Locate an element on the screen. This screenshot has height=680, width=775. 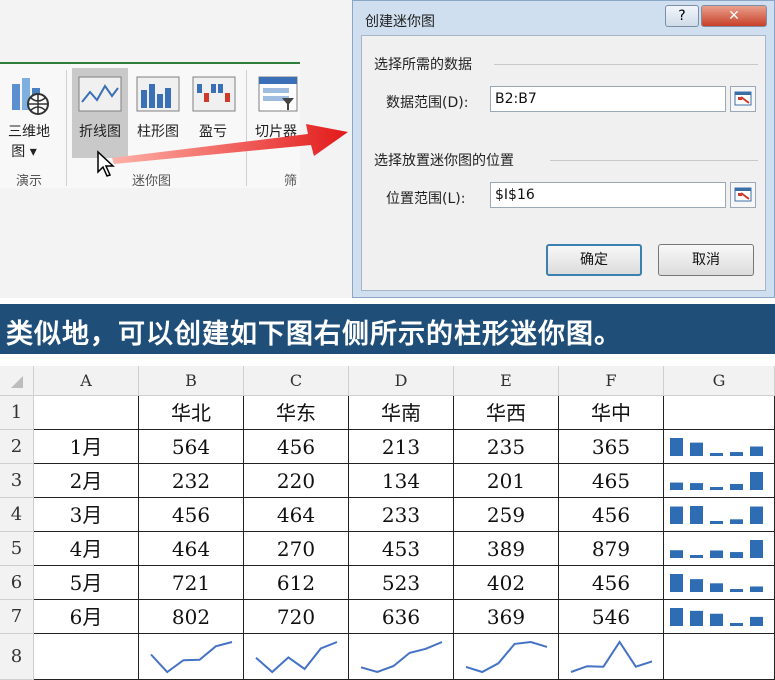
help-button: ? is located at coordinates (682, 16).